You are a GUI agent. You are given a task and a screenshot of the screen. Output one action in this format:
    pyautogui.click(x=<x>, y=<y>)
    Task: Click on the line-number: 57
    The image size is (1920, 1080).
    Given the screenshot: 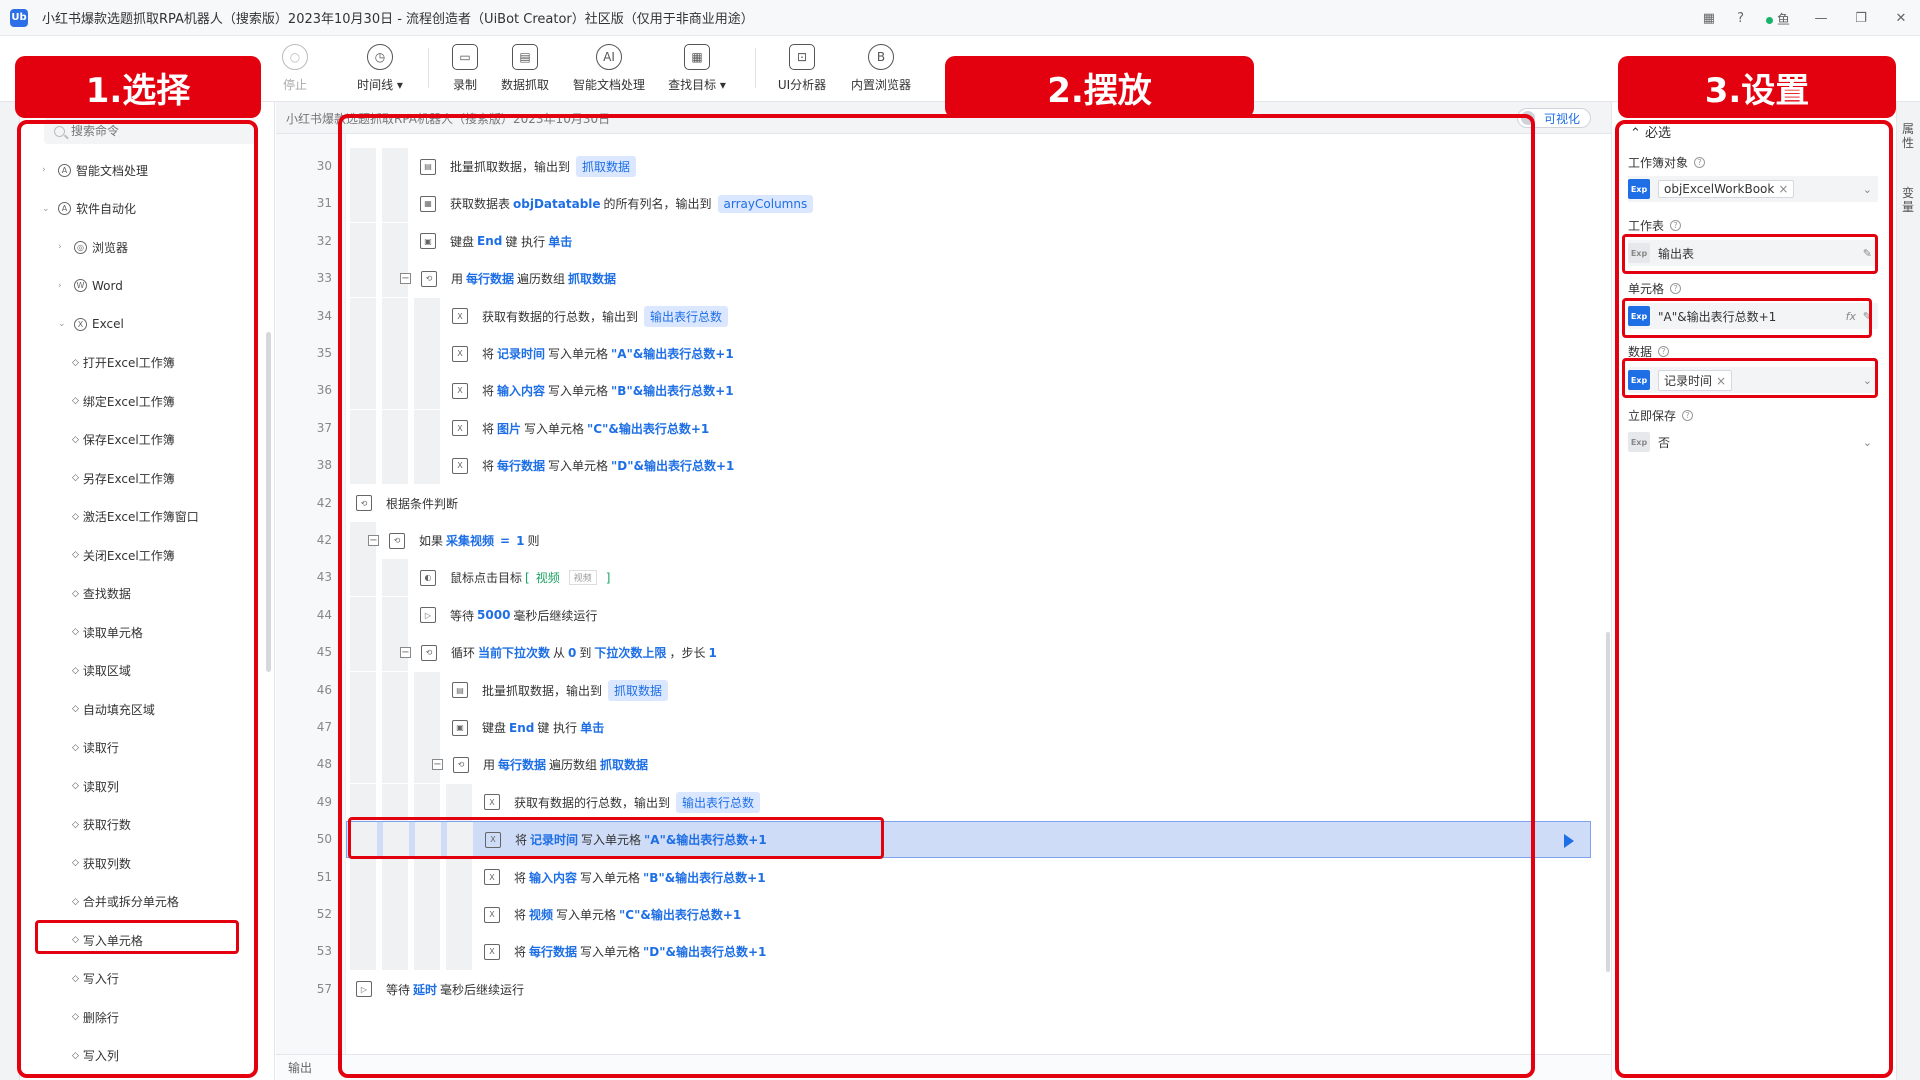 What is the action you would take?
    pyautogui.click(x=324, y=988)
    